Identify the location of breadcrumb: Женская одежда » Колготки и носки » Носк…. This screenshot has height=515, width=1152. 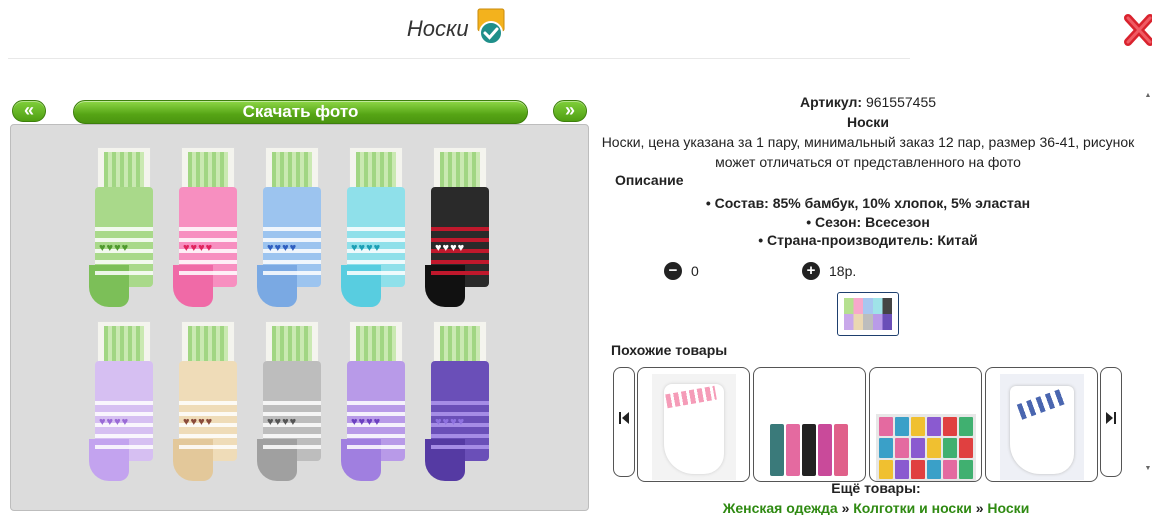
(872, 506).